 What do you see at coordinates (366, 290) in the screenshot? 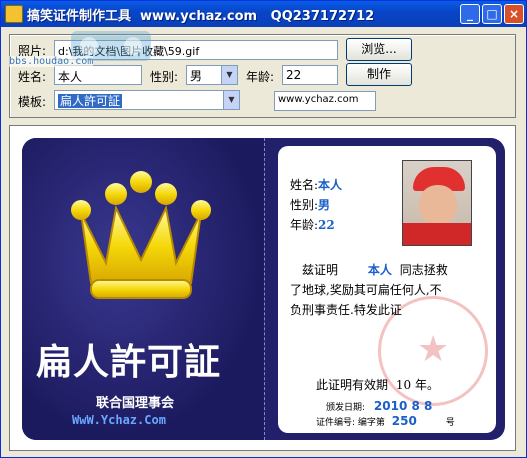
I see `cert-line-2: 了地球,奖励其可扁任何人,不` at bounding box center [366, 290].